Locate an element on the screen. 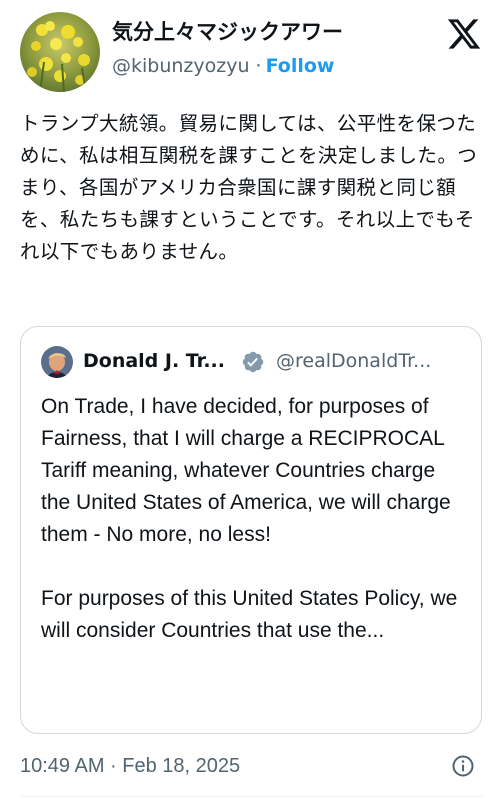 This screenshot has width=503, height=800. follow-button: Follow is located at coordinates (300, 66).